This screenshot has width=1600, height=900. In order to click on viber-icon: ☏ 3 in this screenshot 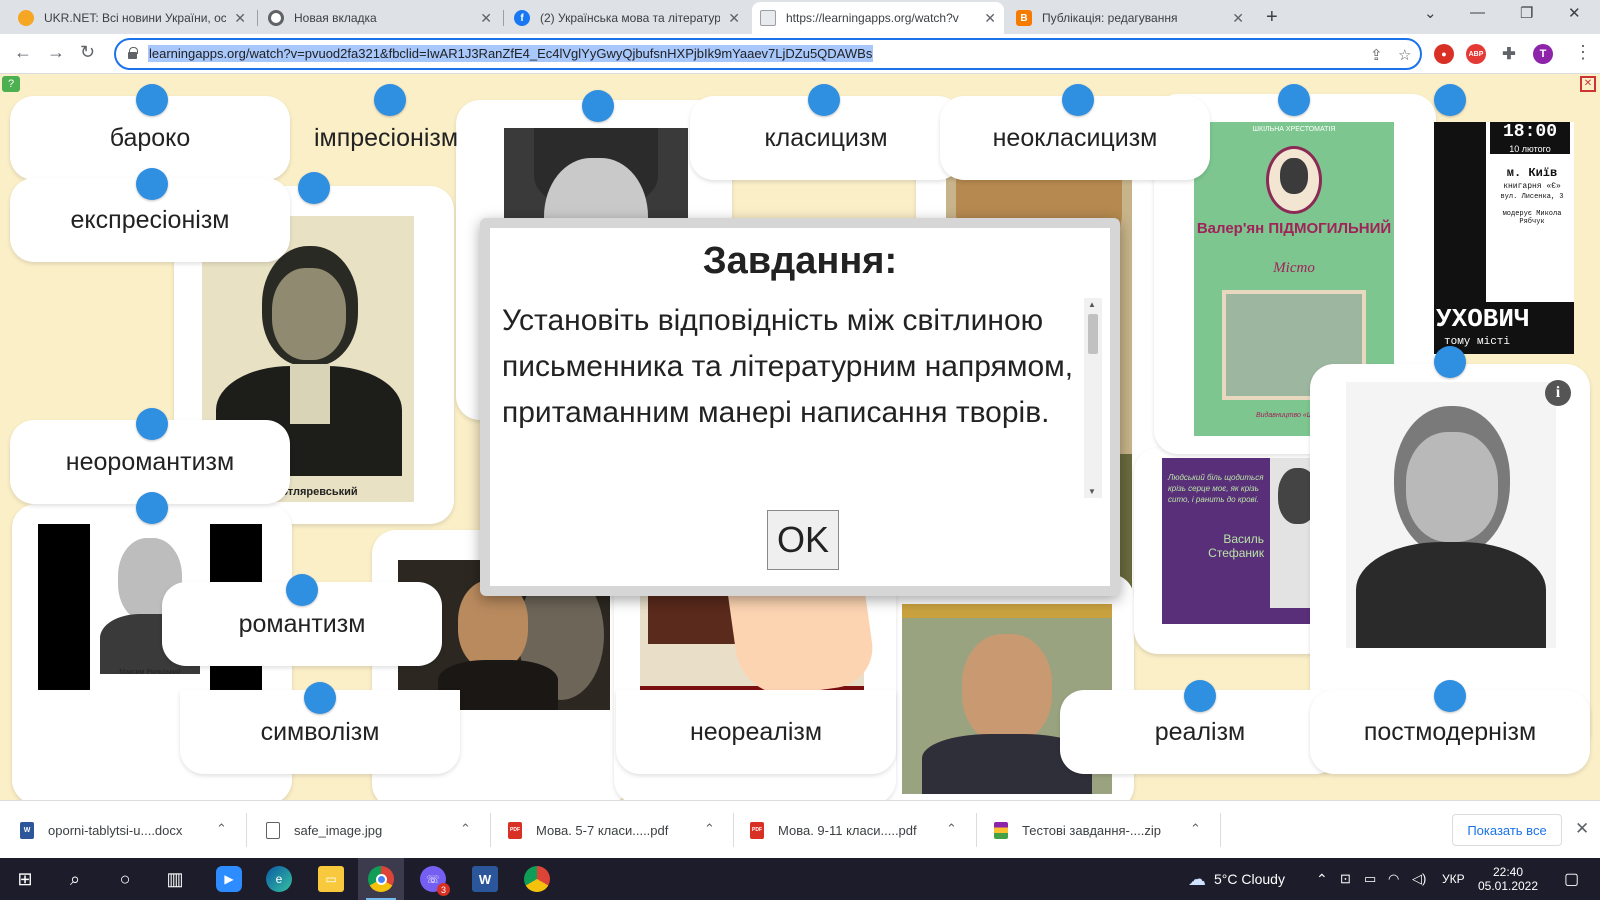, I will do `click(435, 881)`.